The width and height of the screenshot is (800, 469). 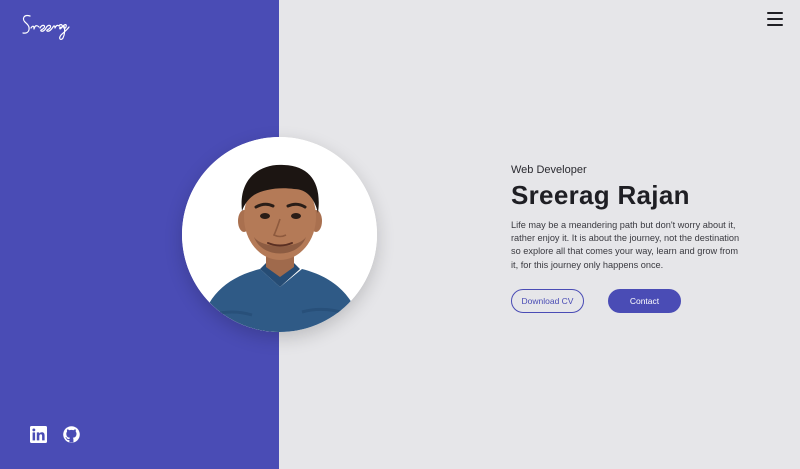 I want to click on download-cv-button: Download CV, so click(x=547, y=300).